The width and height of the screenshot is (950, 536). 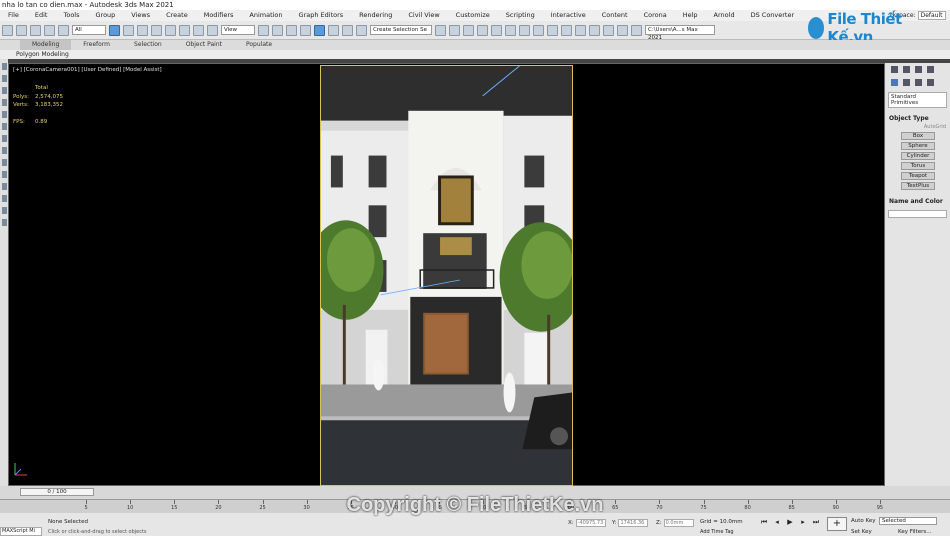 I want to click on sort-icon, so click(x=4, y=102).